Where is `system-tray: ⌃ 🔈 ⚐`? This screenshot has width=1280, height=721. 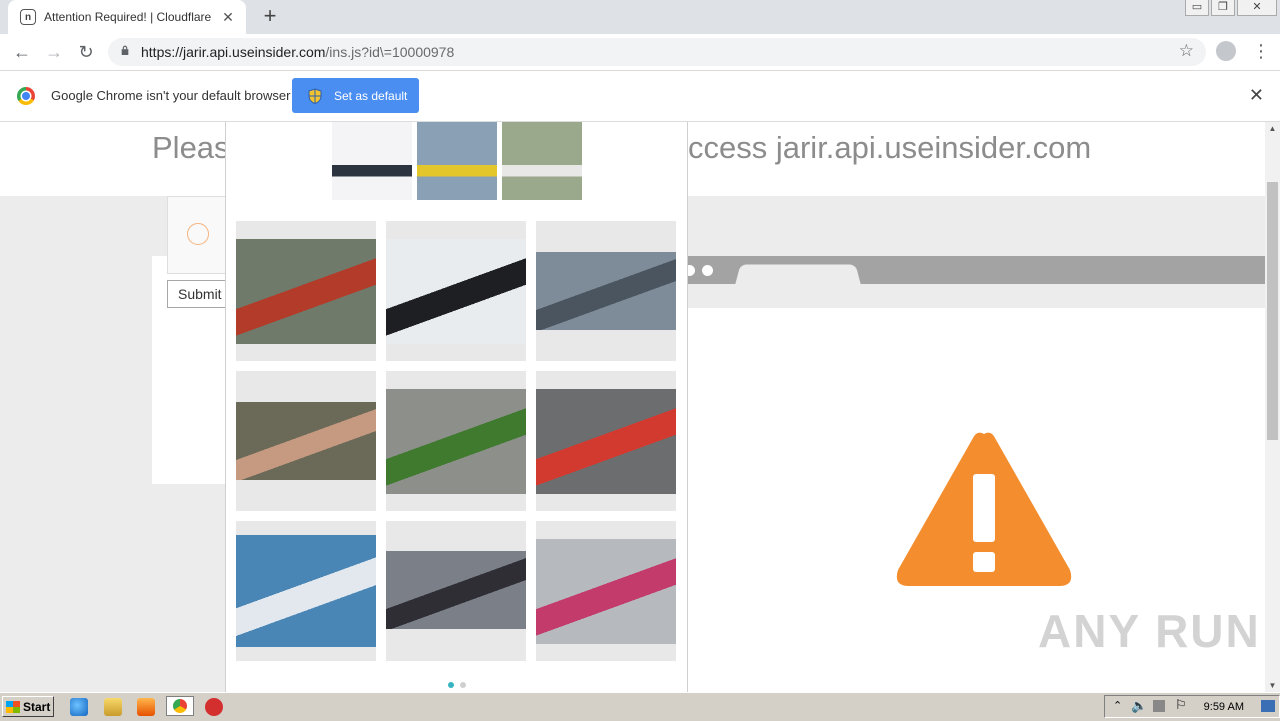 system-tray: ⌃ 🔈 ⚐ is located at coordinates (1192, 706).